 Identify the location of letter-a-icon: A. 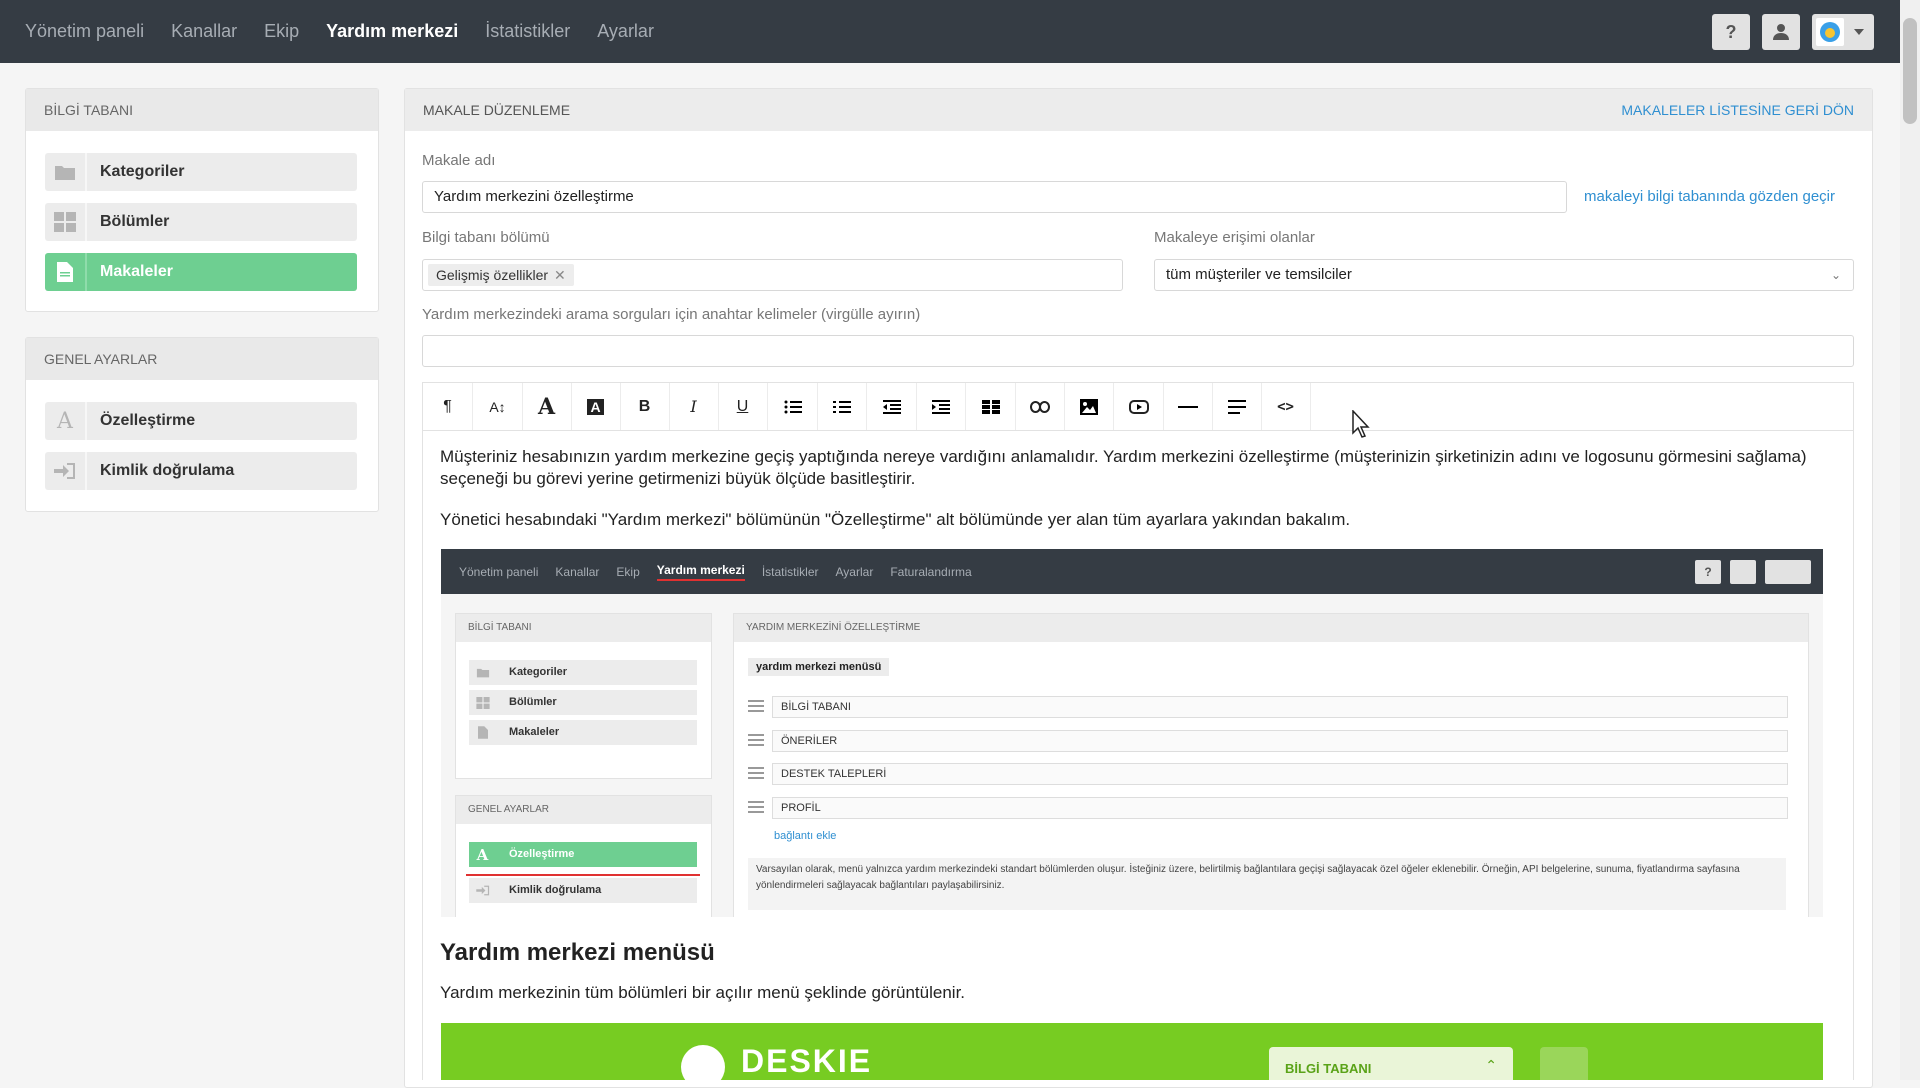
(482, 854).